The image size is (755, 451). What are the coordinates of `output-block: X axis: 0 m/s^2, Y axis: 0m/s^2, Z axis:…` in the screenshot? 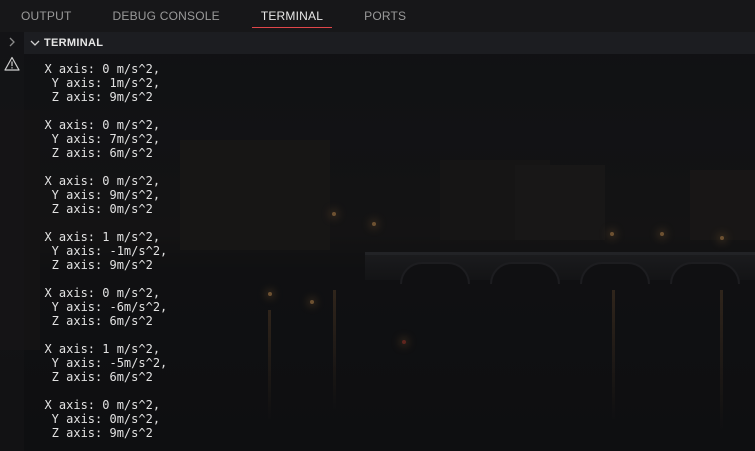 It's located at (390, 419).